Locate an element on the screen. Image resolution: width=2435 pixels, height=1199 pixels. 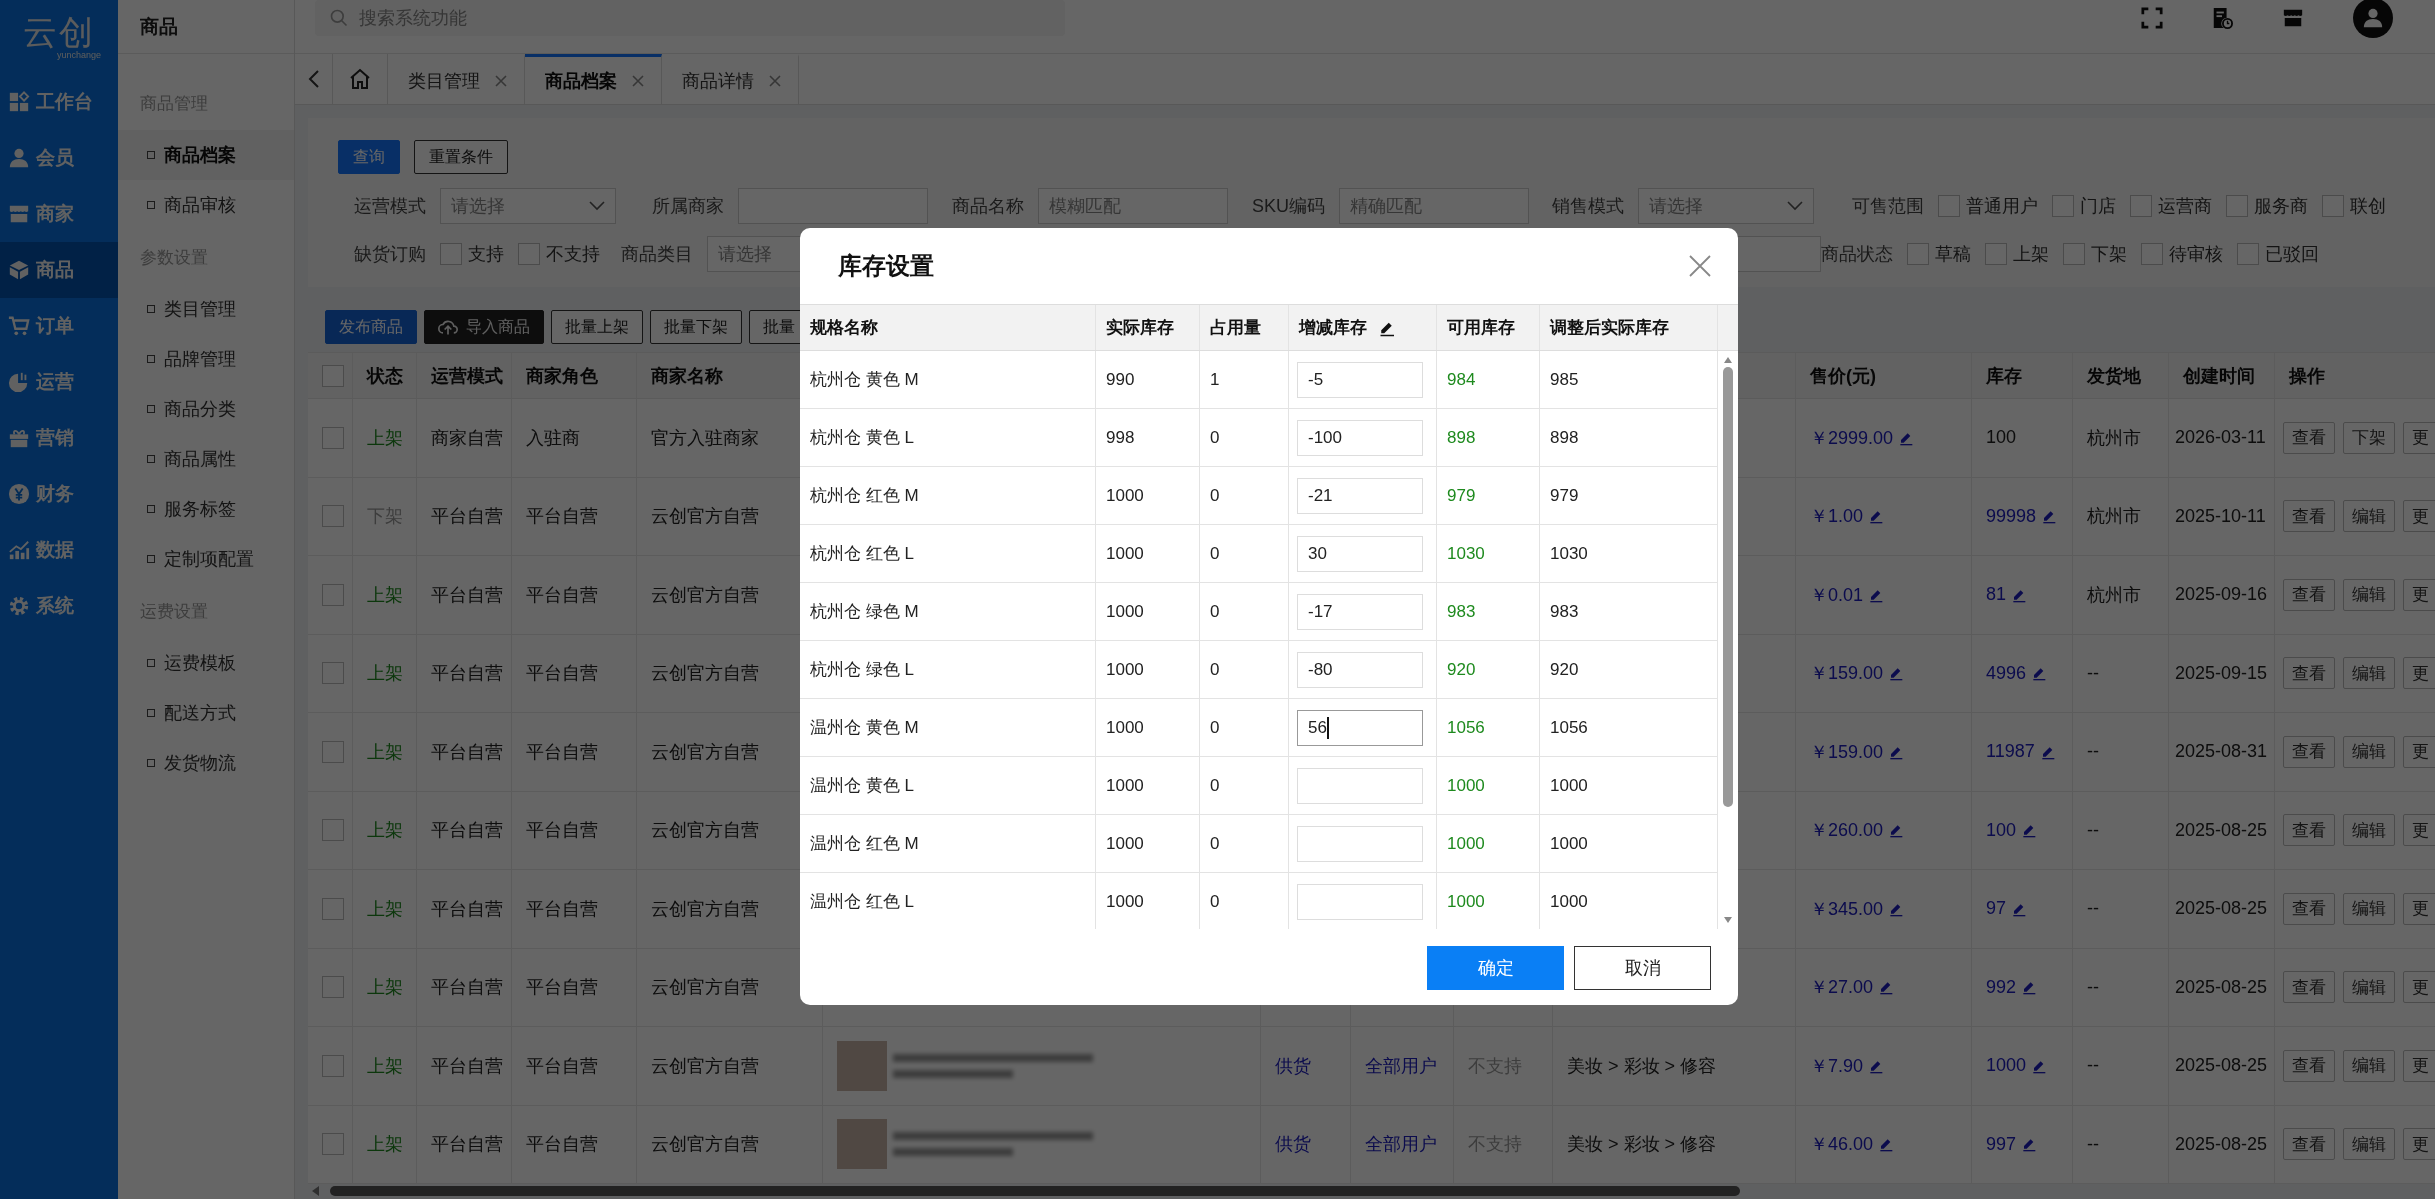
menu-item: 商品审核 is located at coordinates (206, 205).